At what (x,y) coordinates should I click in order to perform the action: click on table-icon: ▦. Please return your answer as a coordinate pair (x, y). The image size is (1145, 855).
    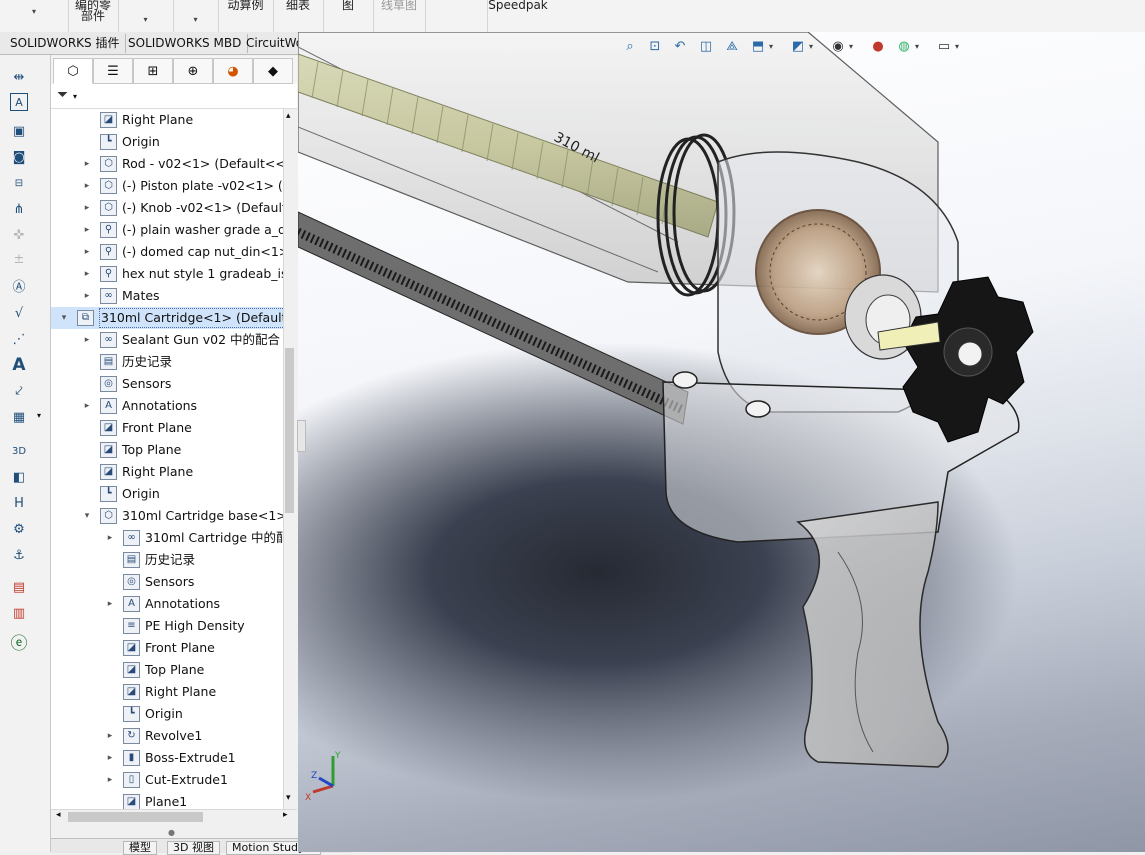
    Looking at the image, I should click on (19, 417).